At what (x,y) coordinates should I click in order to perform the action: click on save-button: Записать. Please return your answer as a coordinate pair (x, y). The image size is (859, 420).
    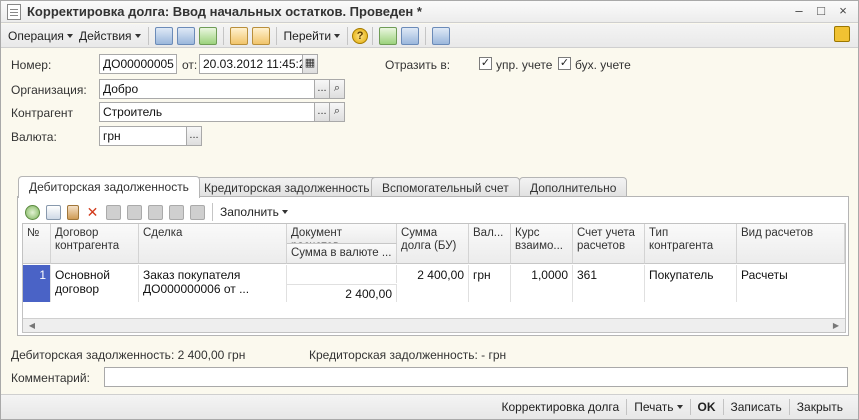
    Looking at the image, I should click on (756, 407).